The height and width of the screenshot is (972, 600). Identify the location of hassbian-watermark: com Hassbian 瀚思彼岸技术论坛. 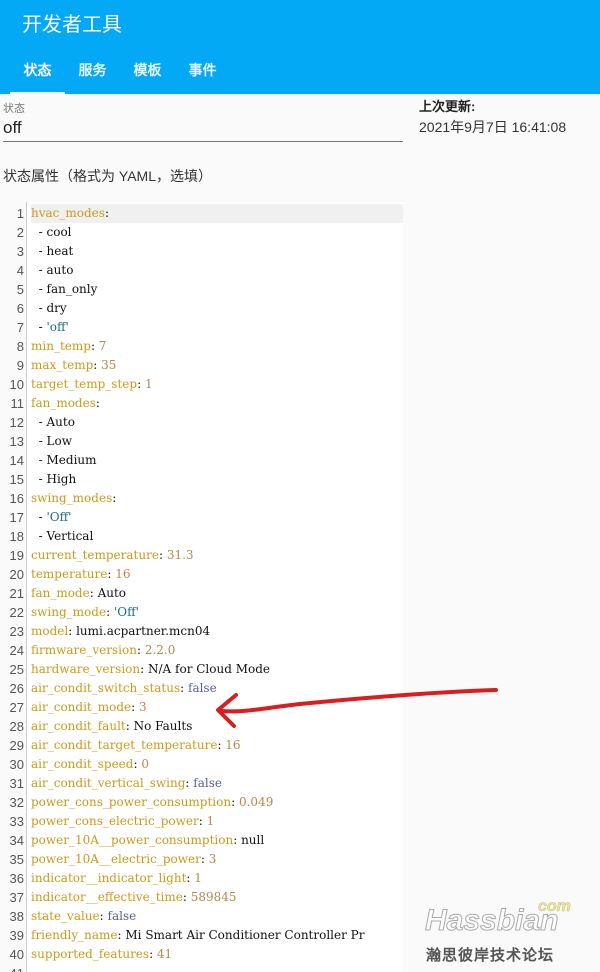
(500, 931).